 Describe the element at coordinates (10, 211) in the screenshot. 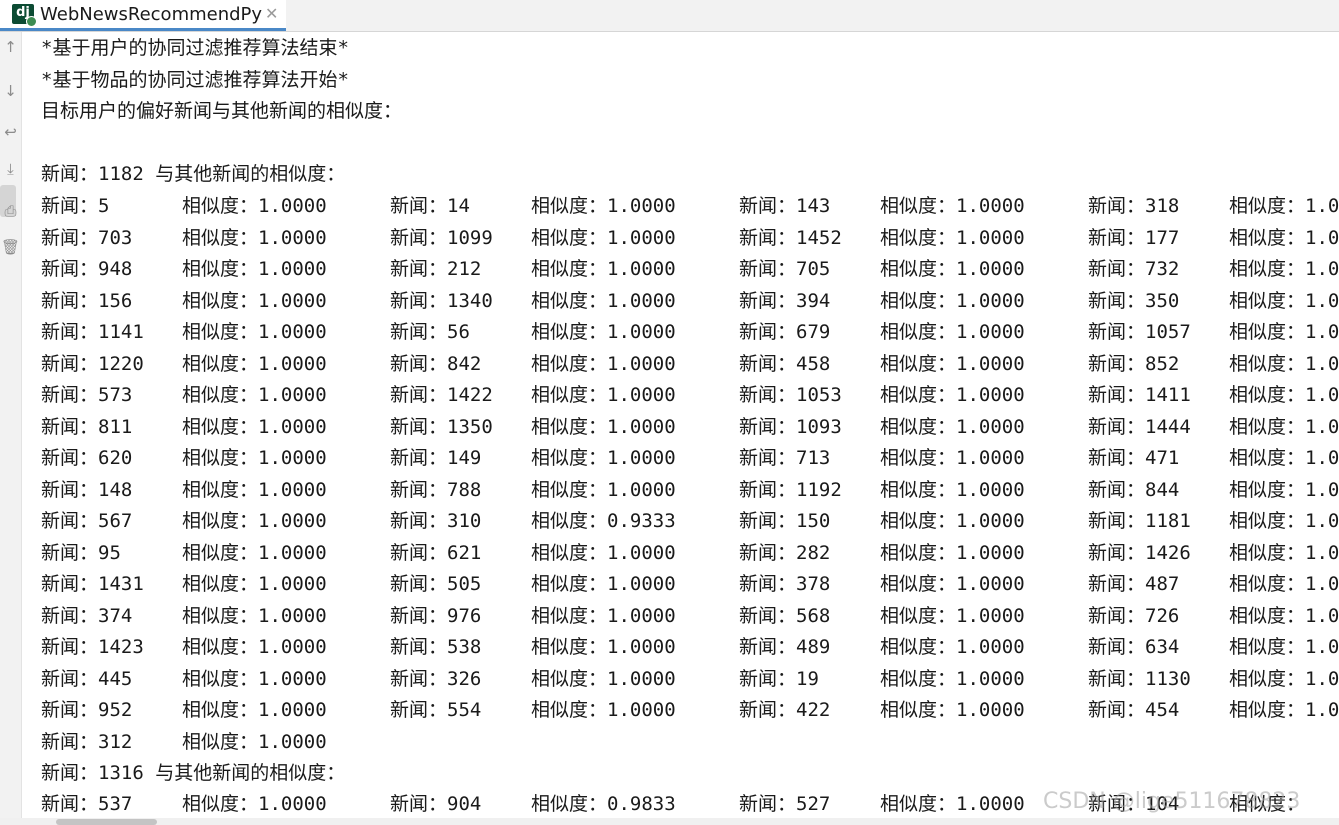

I see `print-icon: ⎙` at that location.